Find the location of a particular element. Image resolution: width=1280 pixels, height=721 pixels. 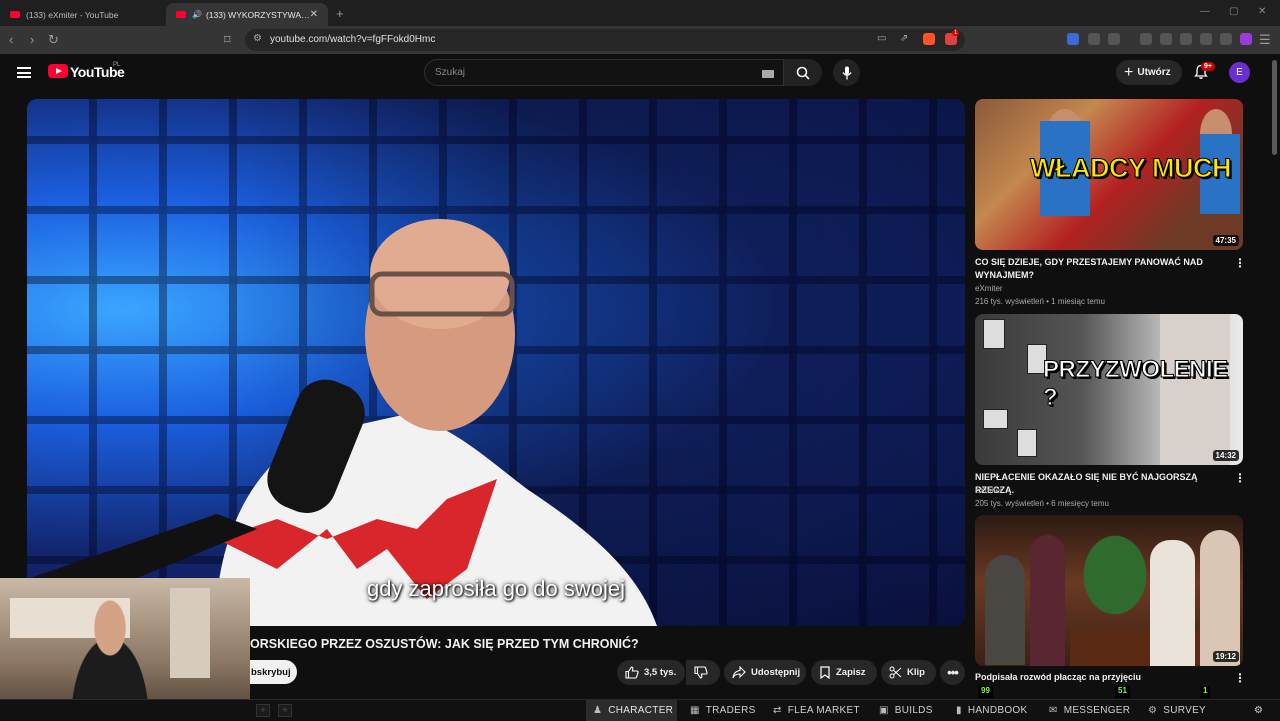

clip-button: Klip is located at coordinates (908, 672).